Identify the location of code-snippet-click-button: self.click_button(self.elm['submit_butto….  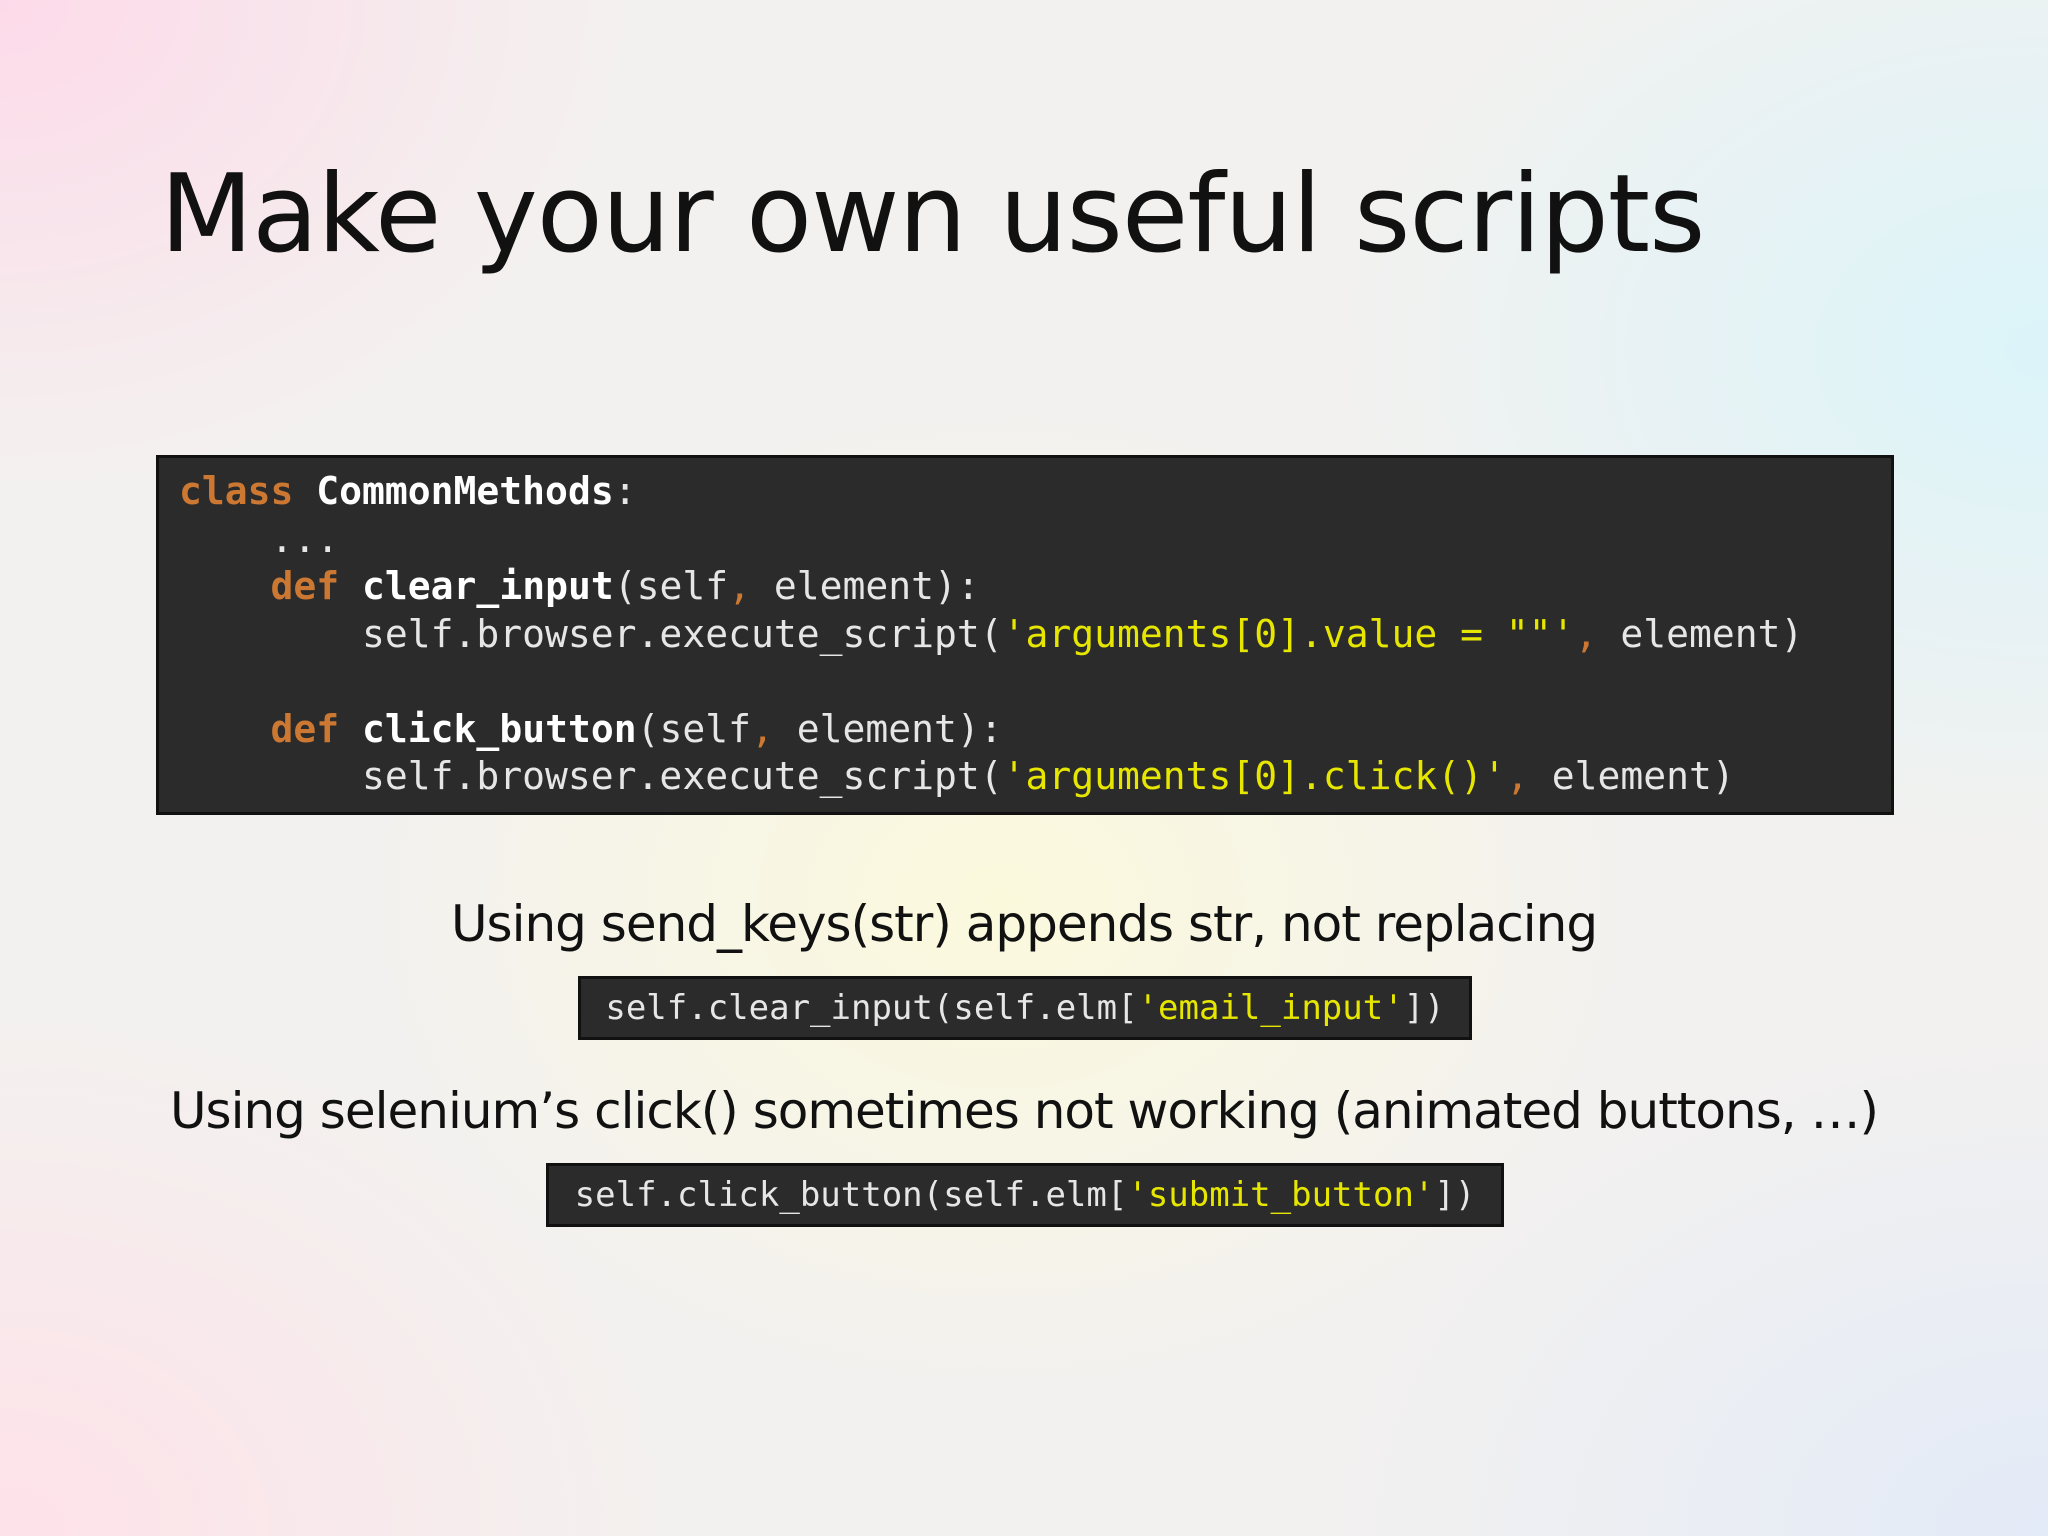
(1025, 1195).